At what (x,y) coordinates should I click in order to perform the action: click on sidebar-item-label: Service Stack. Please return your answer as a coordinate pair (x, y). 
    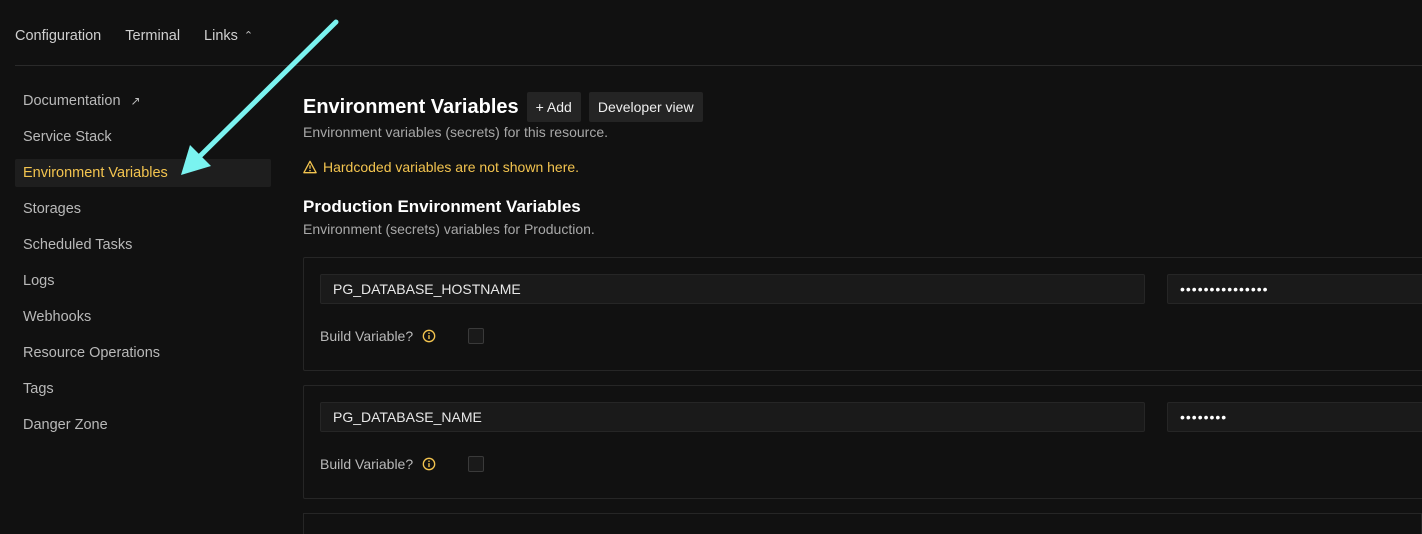
    Looking at the image, I should click on (67, 137).